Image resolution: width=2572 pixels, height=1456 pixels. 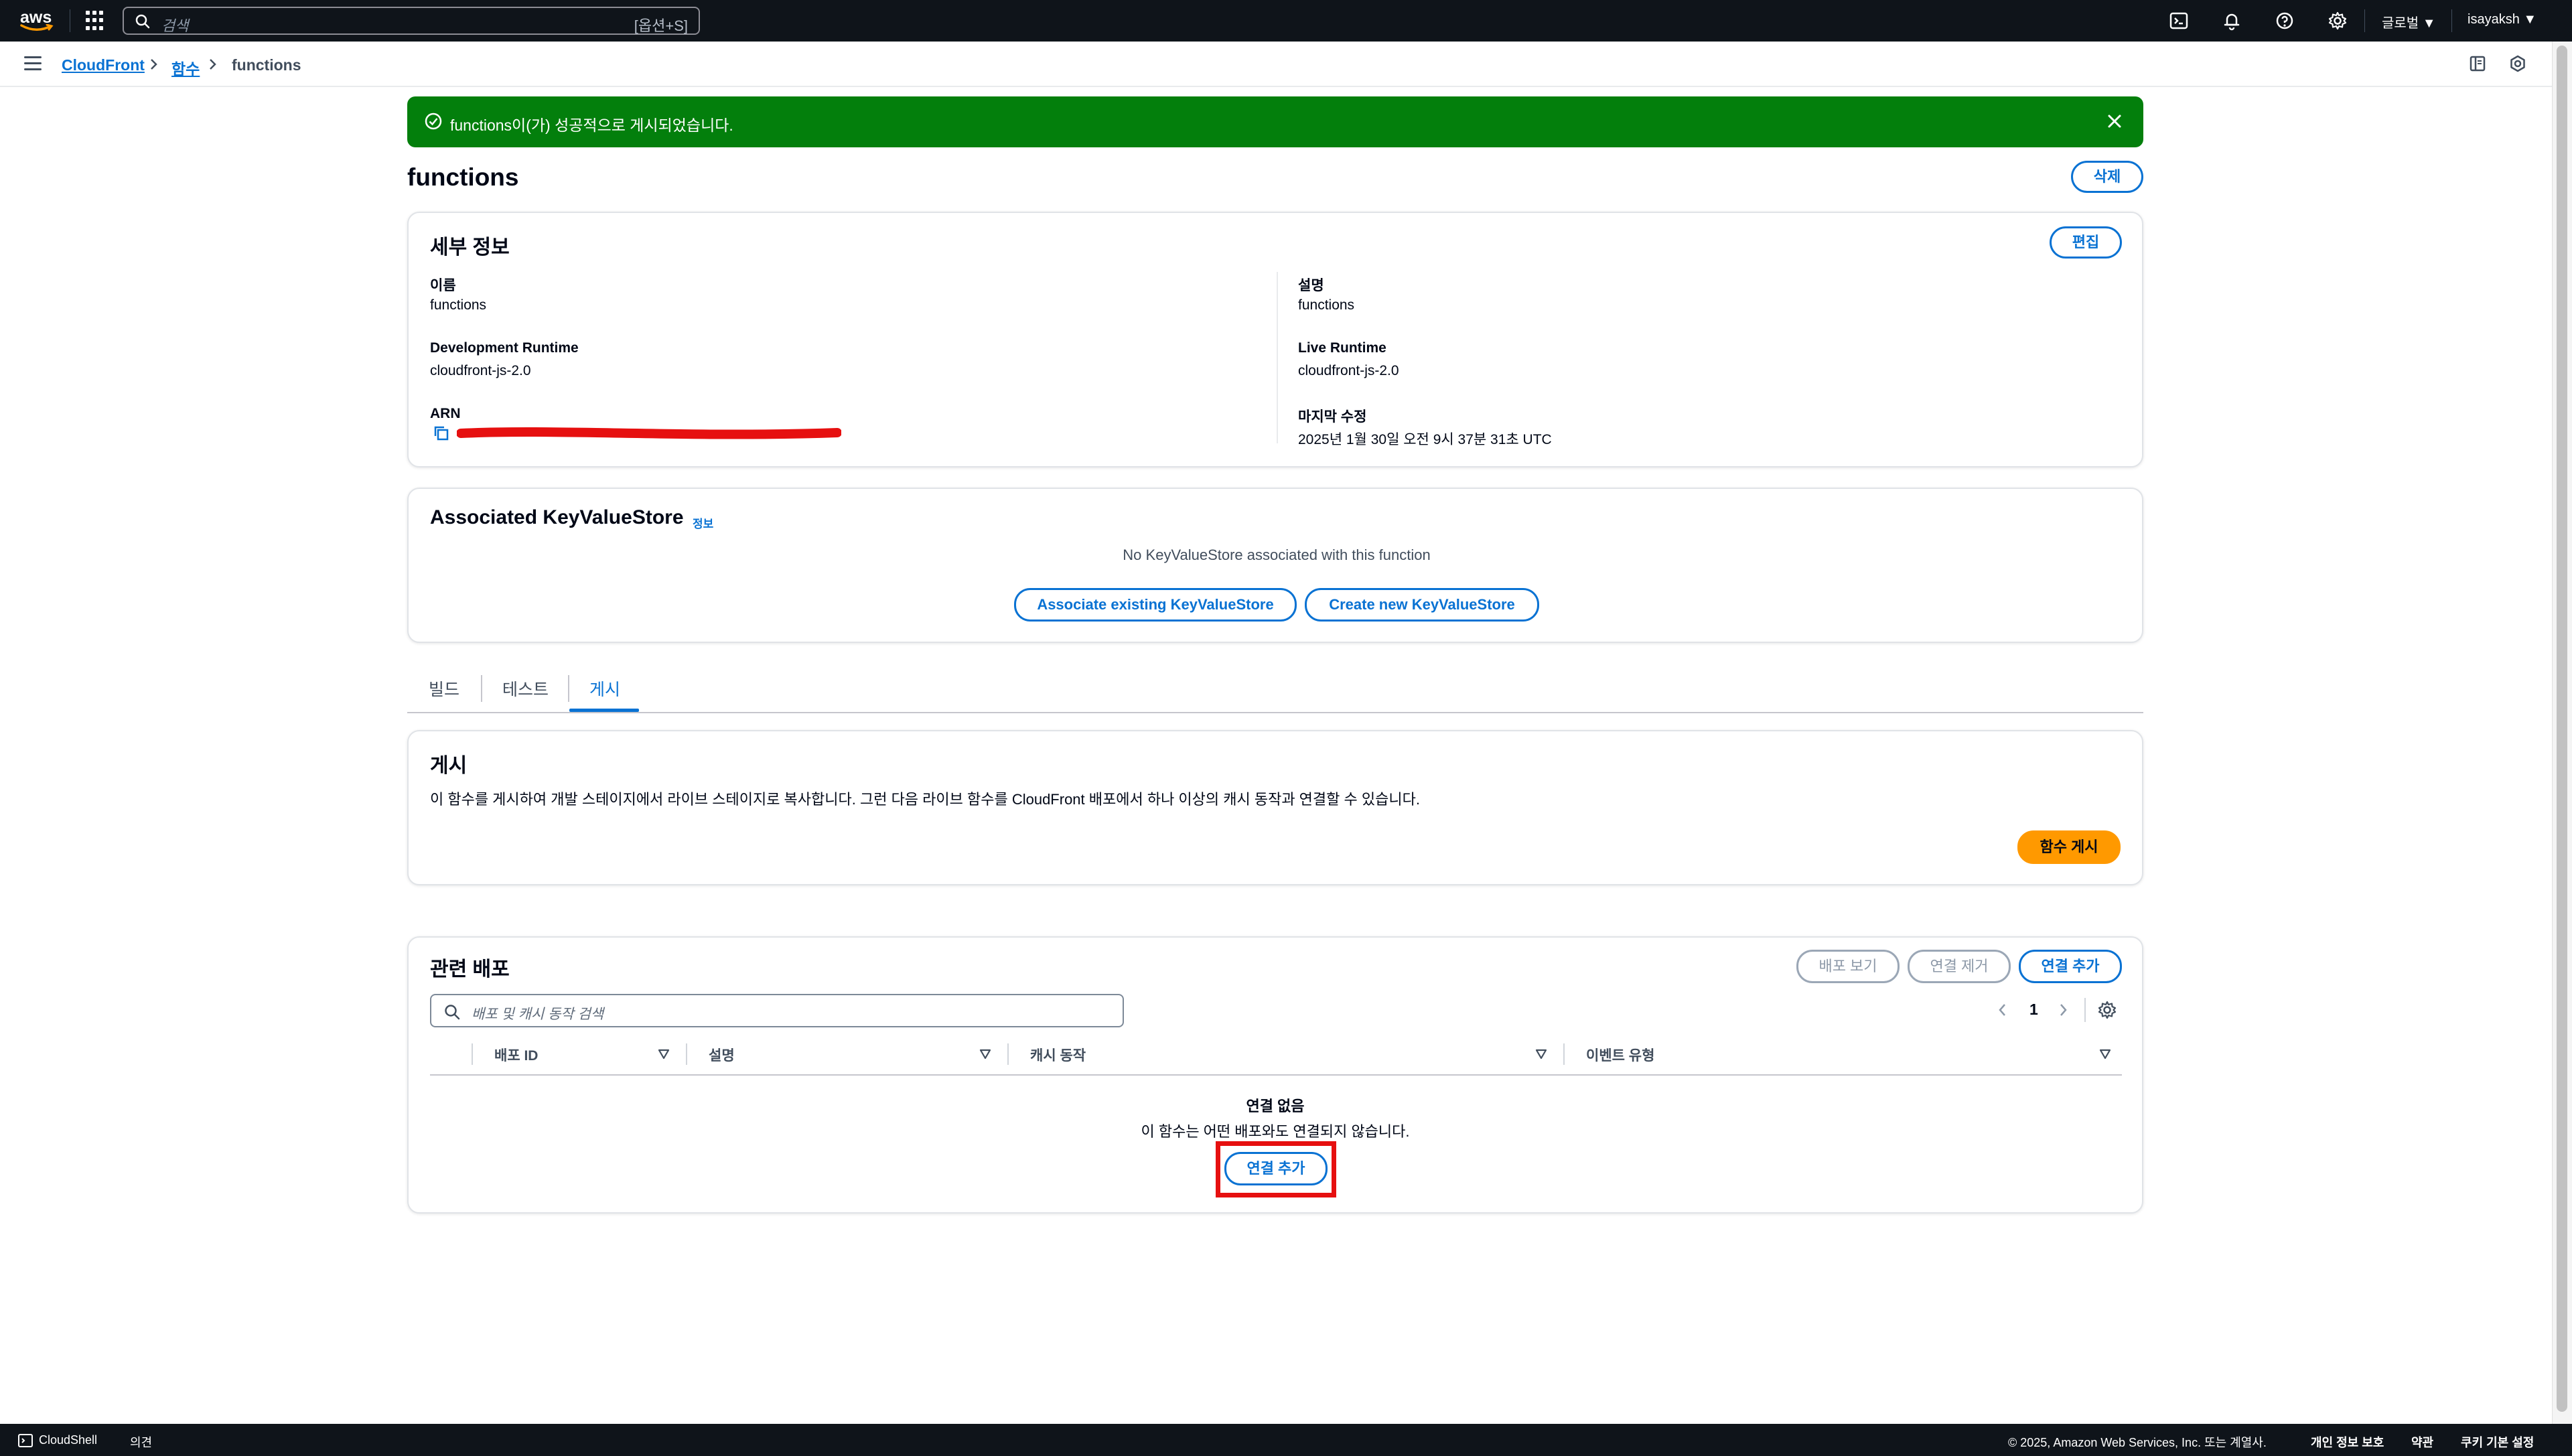 What do you see at coordinates (1348, 370) in the screenshot?
I see `live-runtime-value: cloudfront-js-2.0` at bounding box center [1348, 370].